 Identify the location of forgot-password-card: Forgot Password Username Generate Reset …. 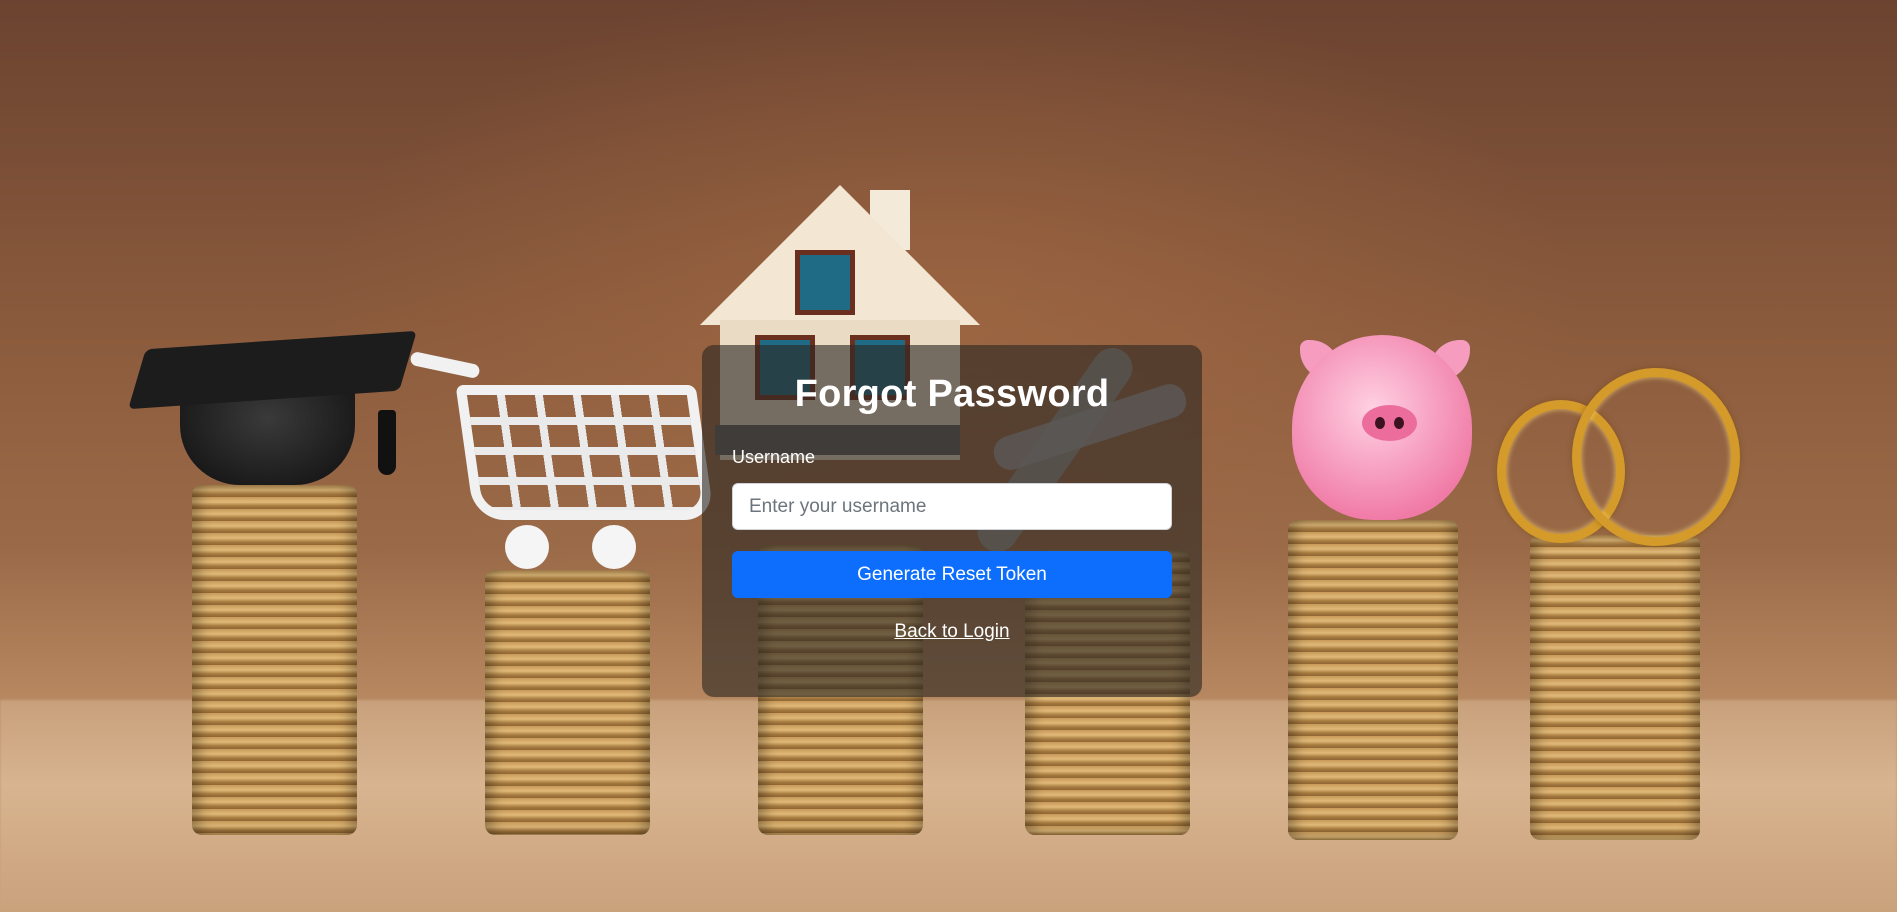
(952, 521).